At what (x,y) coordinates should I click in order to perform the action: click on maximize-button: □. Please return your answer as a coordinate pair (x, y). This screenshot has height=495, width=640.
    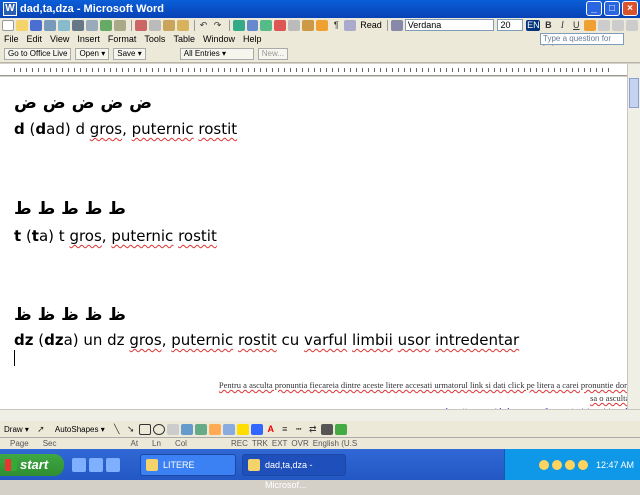
    Looking at the image, I should click on (612, 8).